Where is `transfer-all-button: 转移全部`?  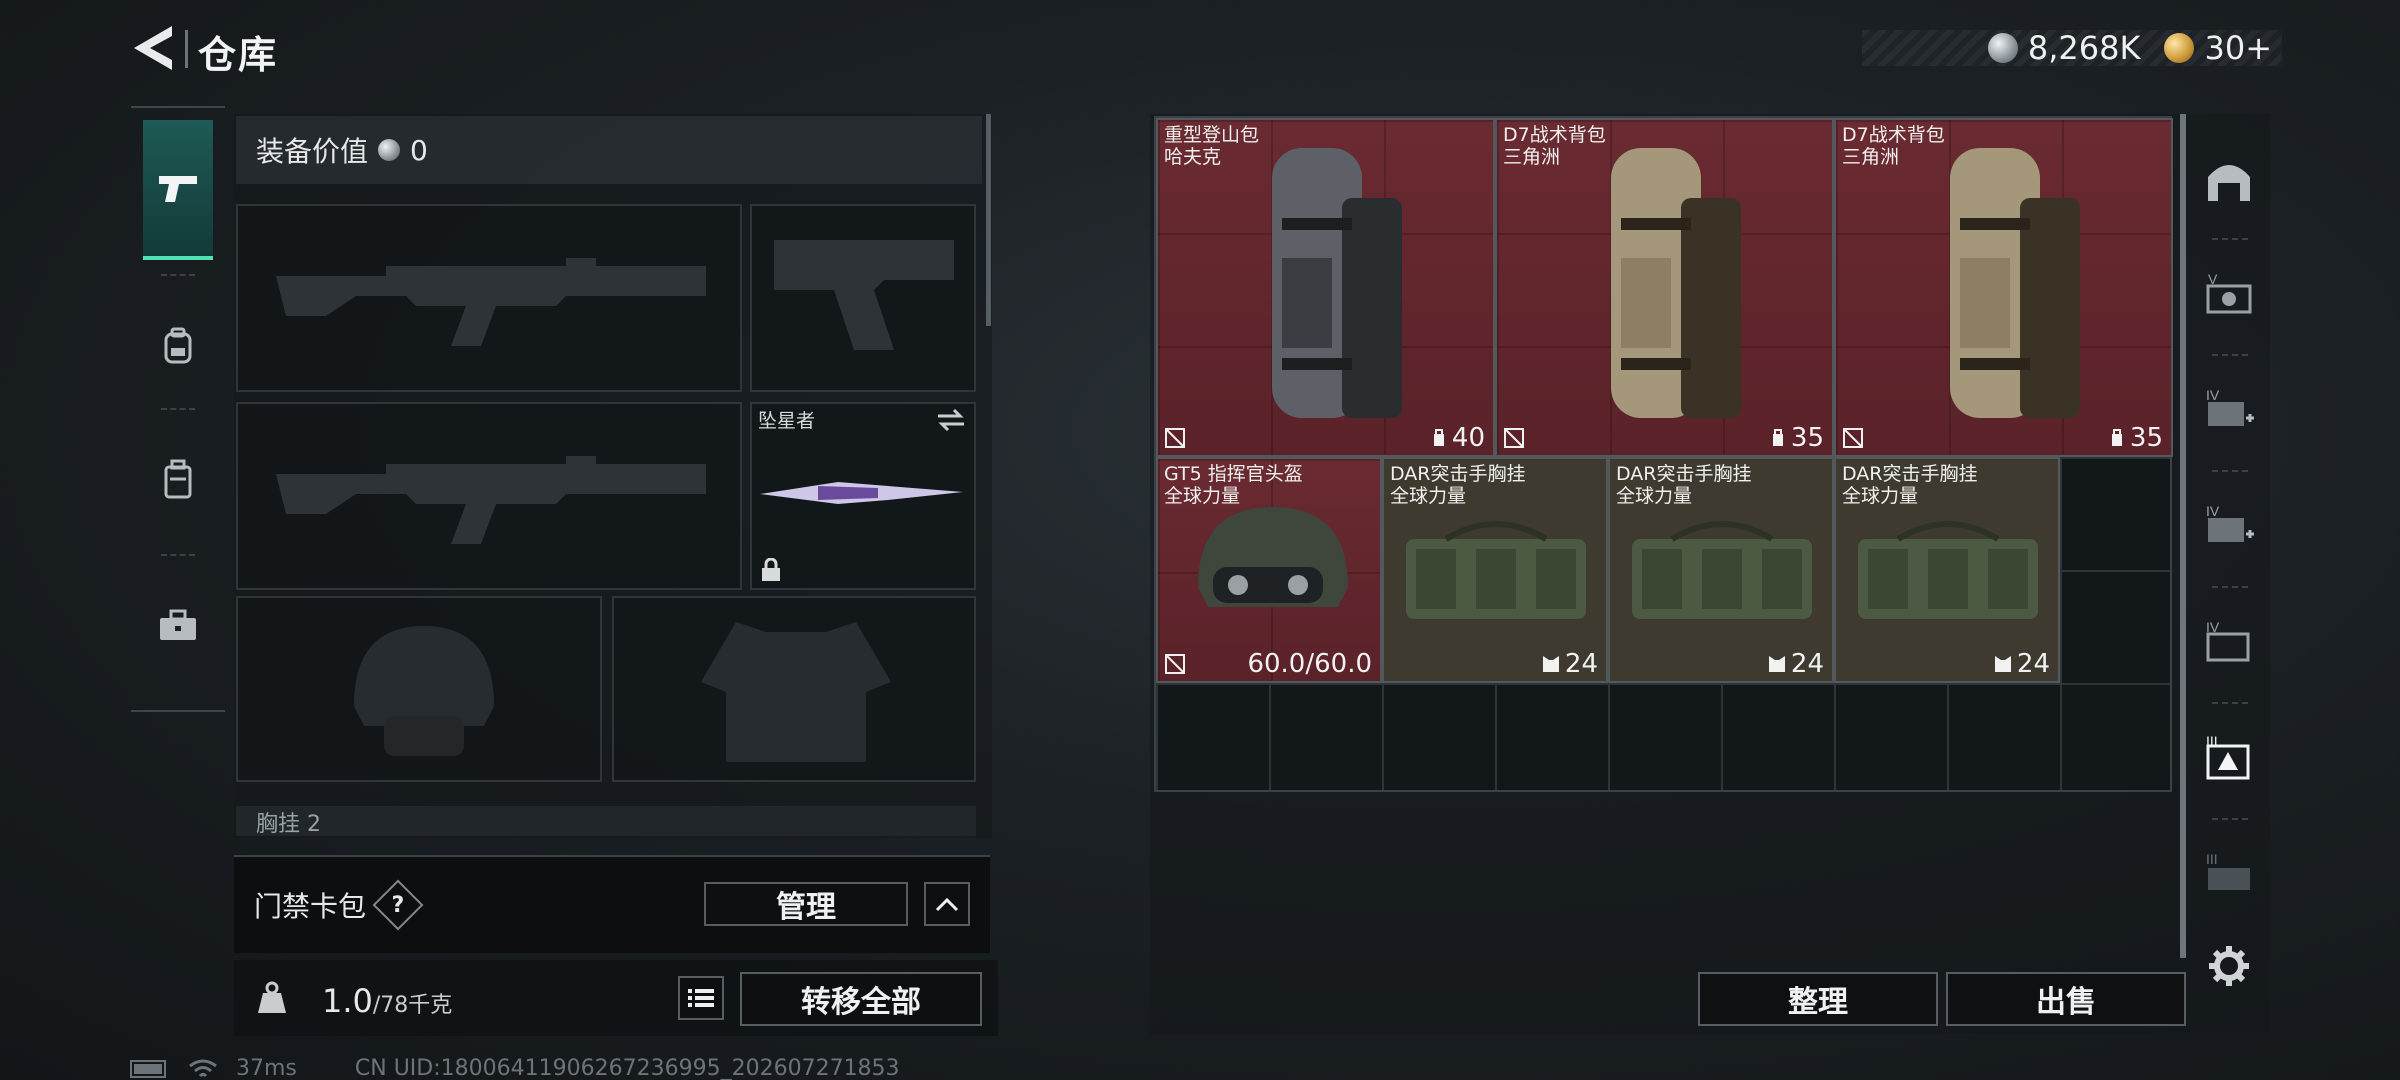 transfer-all-button: 转移全部 is located at coordinates (861, 999).